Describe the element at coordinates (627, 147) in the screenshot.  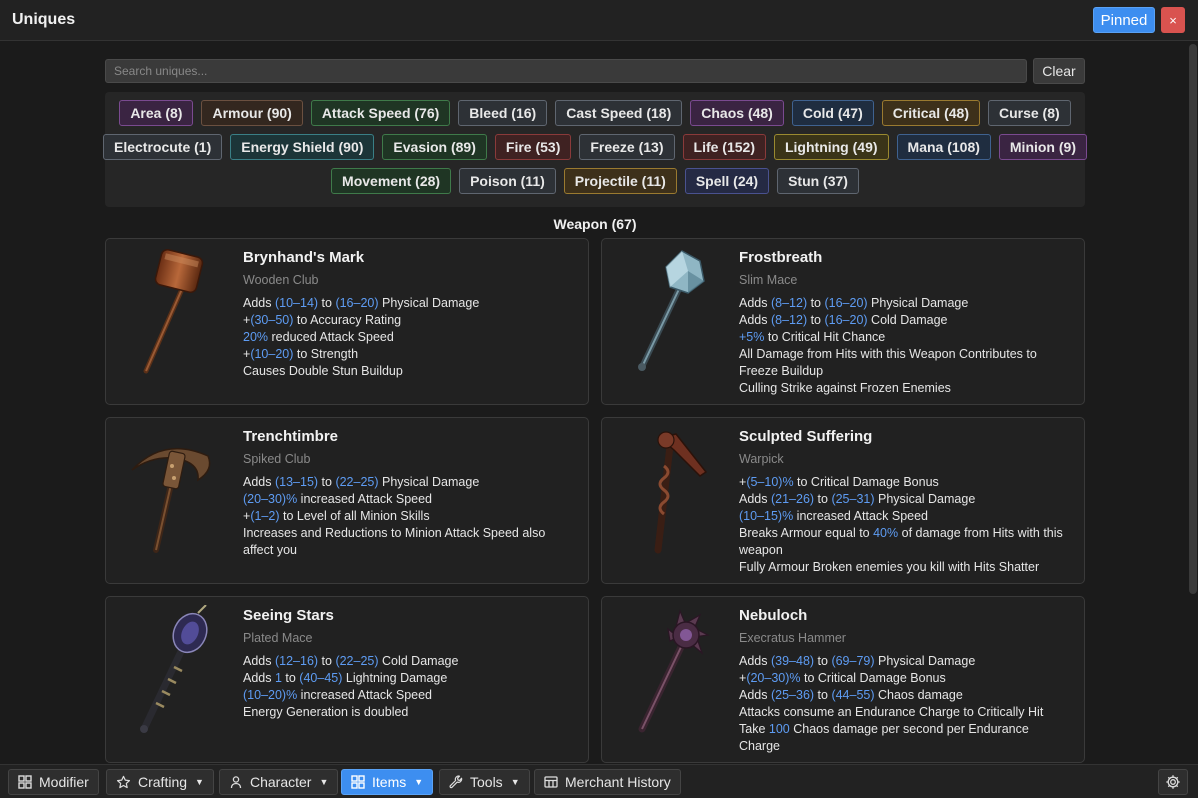
I see `tag-filter-freeze: Freeze (13)` at that location.